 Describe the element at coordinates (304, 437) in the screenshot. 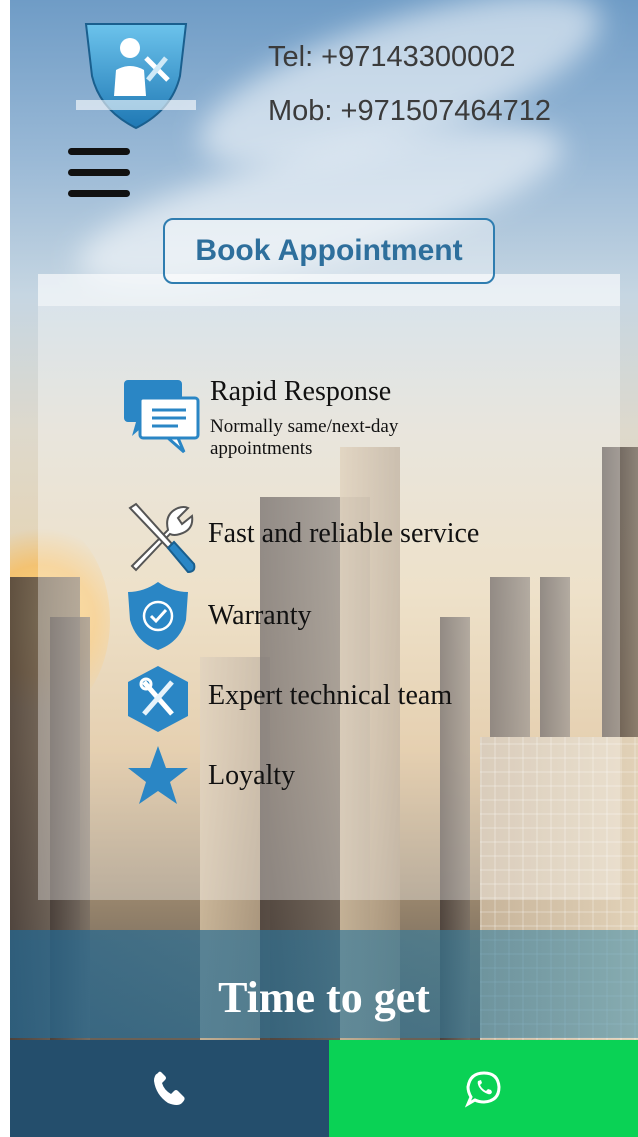

I see `feature-subtitle: Normally same/next-day appointments` at that location.